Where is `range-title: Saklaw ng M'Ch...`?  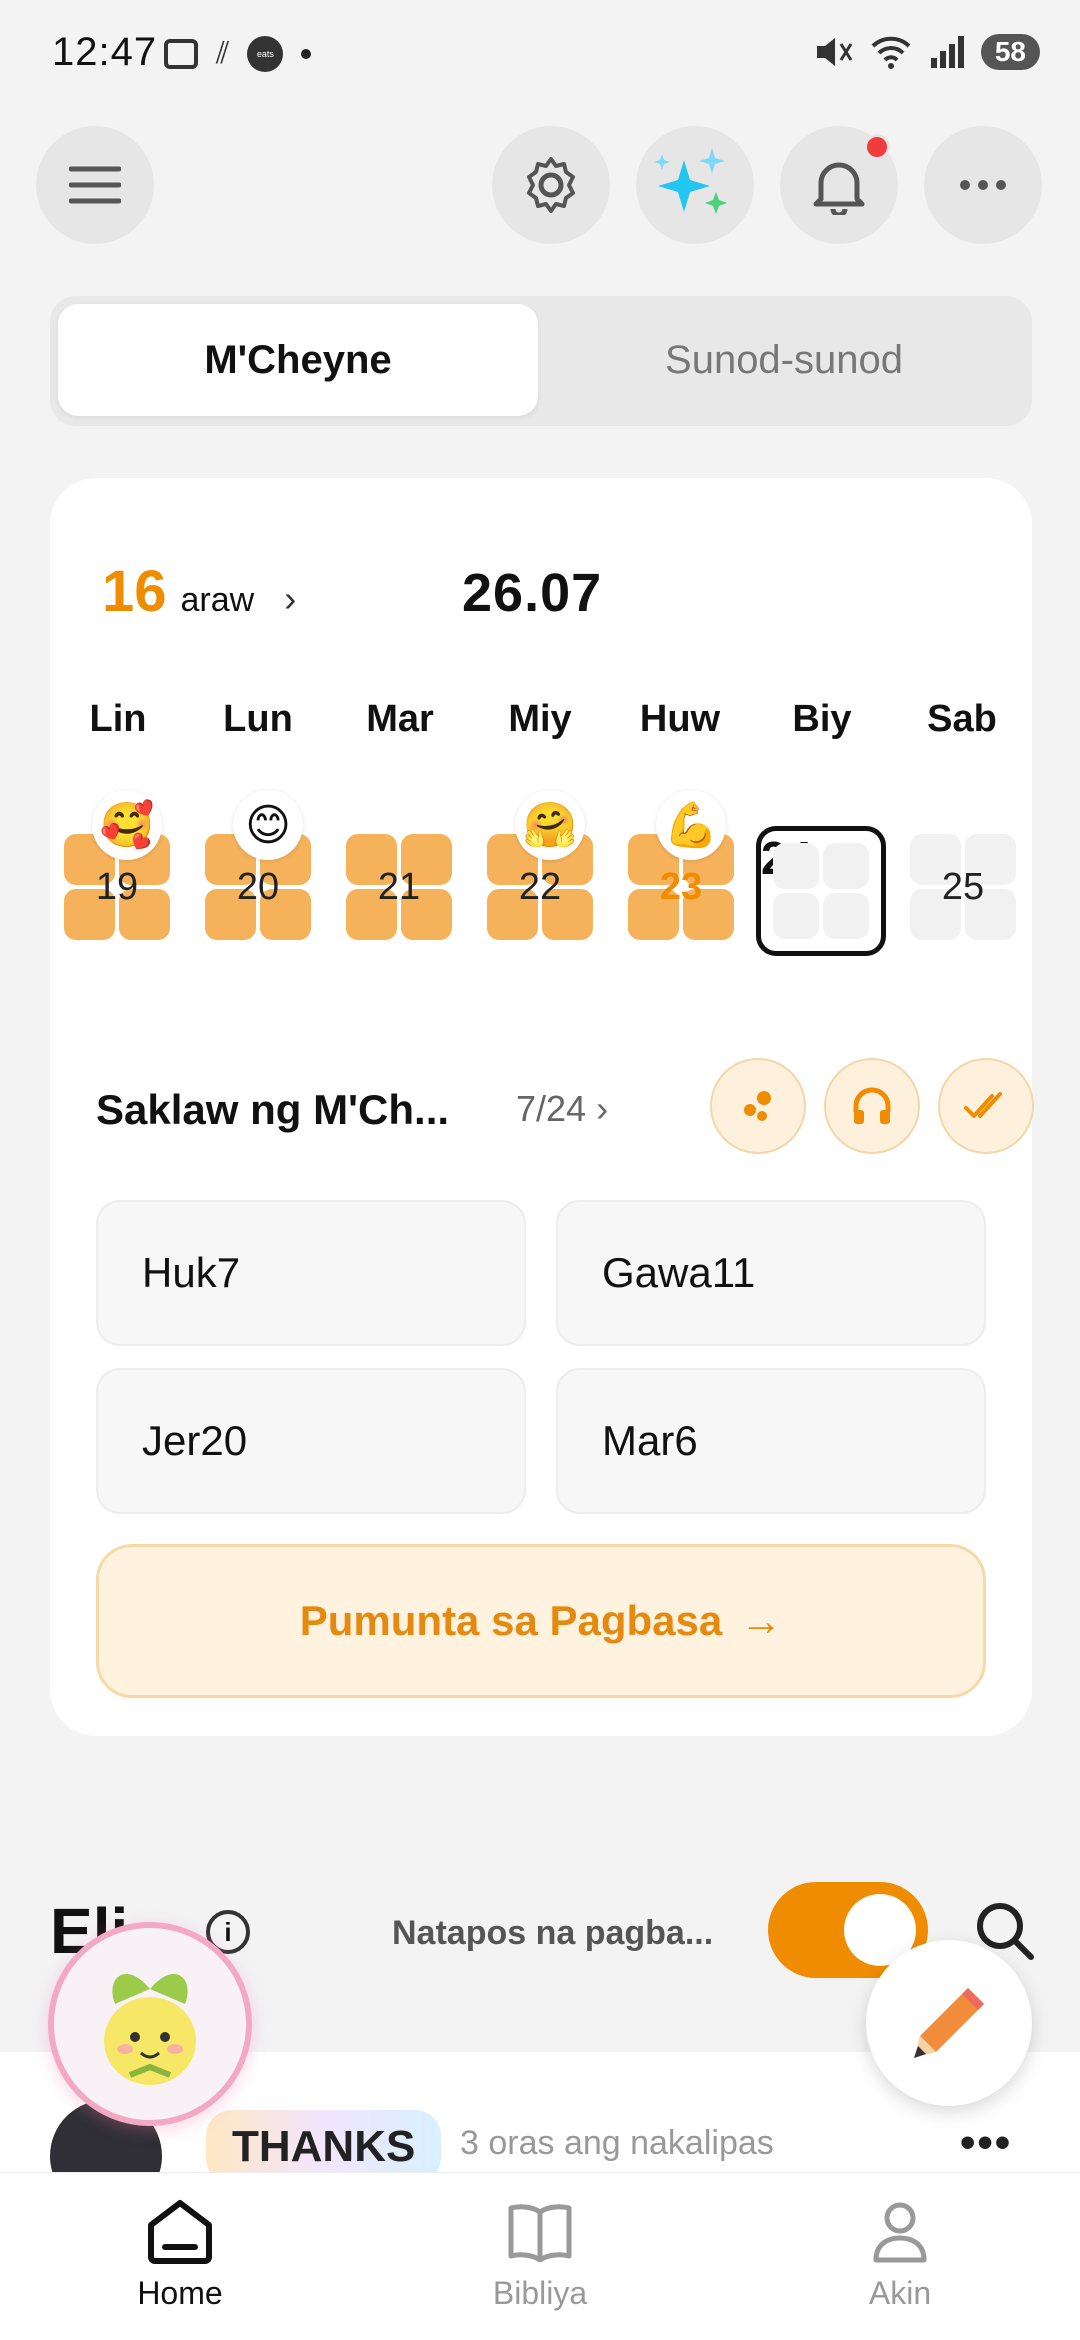
range-title: Saklaw ng M'Ch... is located at coordinates (272, 1110).